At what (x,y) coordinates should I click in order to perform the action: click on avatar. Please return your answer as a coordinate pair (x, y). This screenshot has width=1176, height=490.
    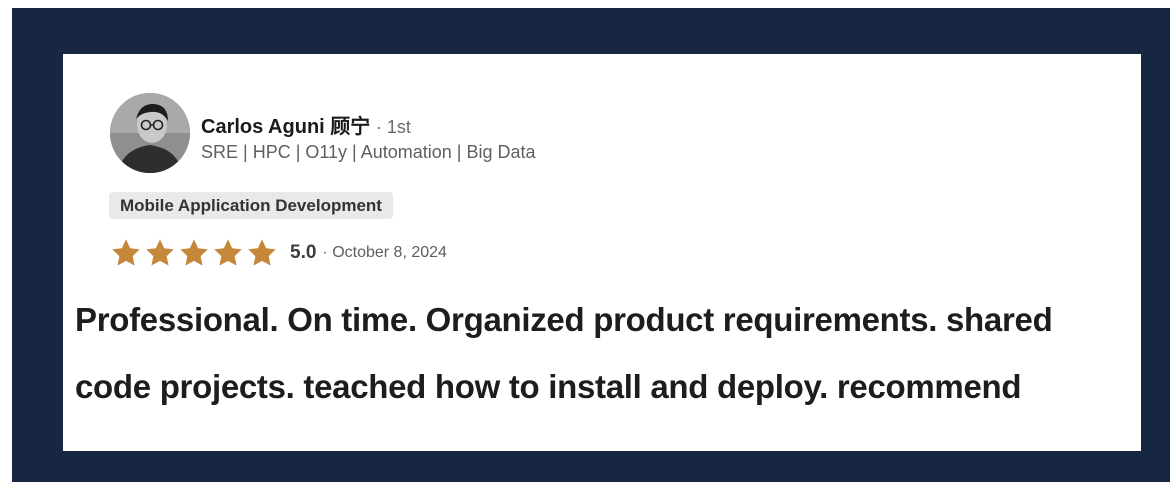
    Looking at the image, I should click on (150, 133).